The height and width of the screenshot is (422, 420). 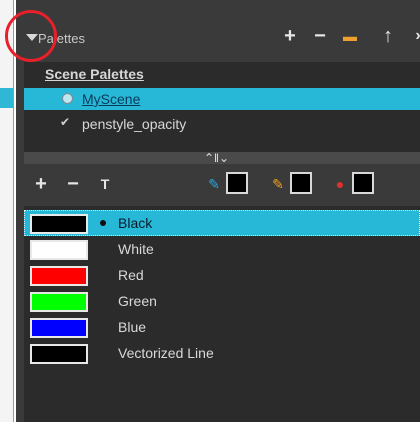 What do you see at coordinates (290, 36) in the screenshot?
I see `add-palette-button: +` at bounding box center [290, 36].